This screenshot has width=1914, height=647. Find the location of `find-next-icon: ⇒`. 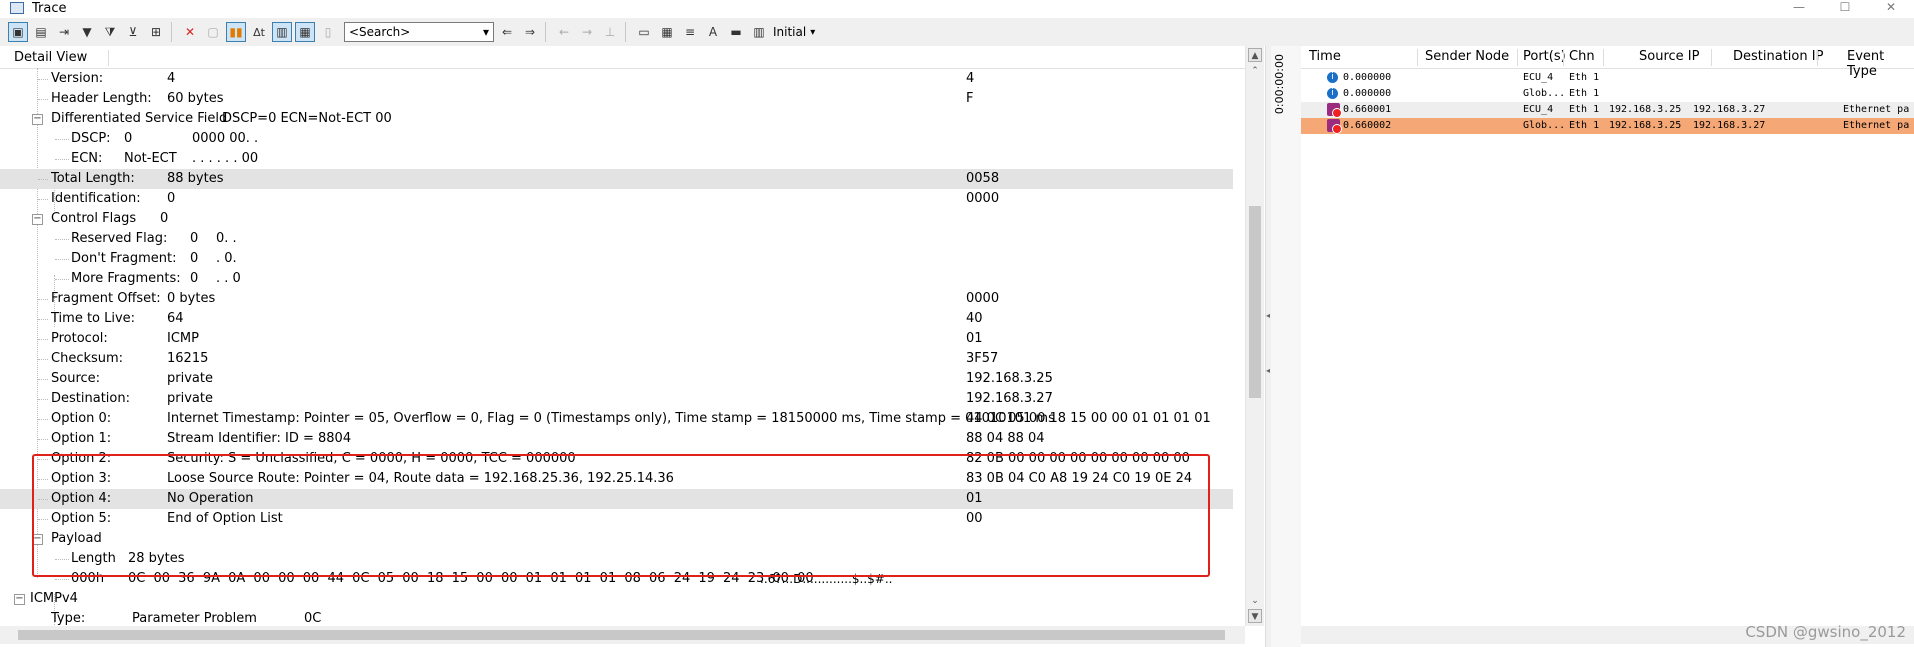

find-next-icon: ⇒ is located at coordinates (530, 32).